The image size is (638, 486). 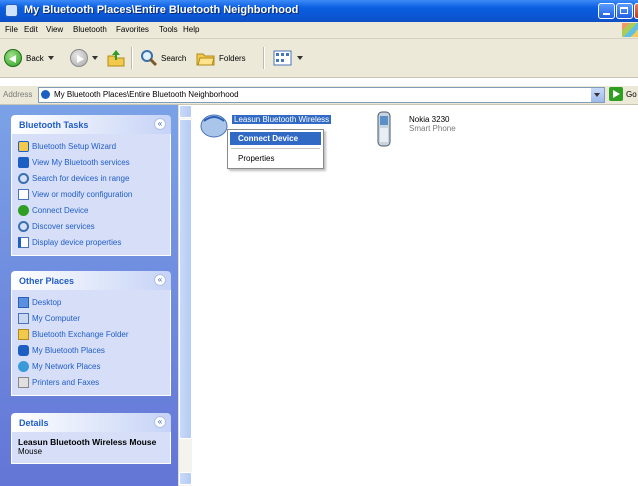 What do you see at coordinates (31, 29) in the screenshot?
I see `menu-edit: Edit` at bounding box center [31, 29].